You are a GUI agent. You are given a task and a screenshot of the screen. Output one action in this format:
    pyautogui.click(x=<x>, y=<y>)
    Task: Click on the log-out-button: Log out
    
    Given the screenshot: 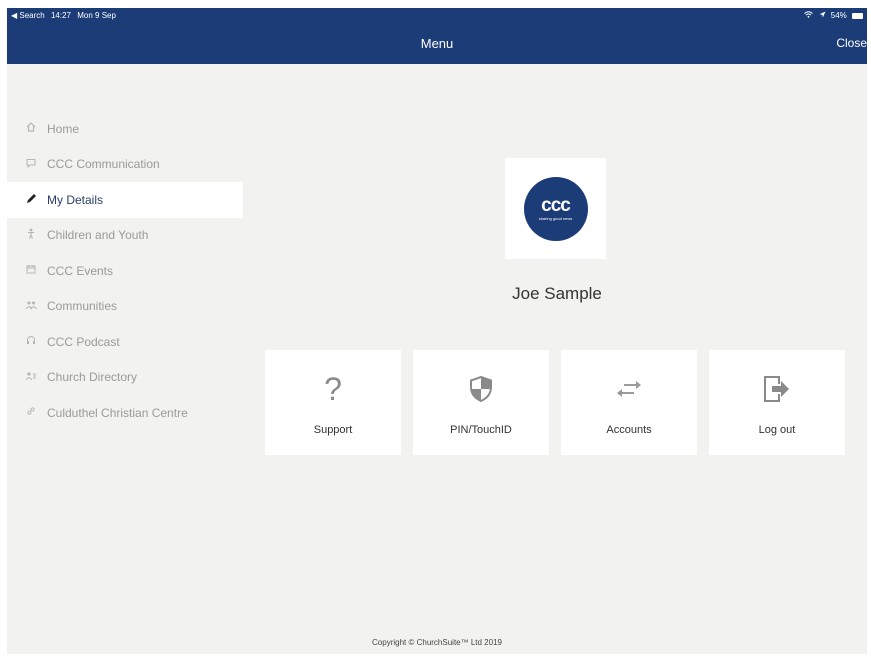 What is the action you would take?
    pyautogui.click(x=777, y=402)
    